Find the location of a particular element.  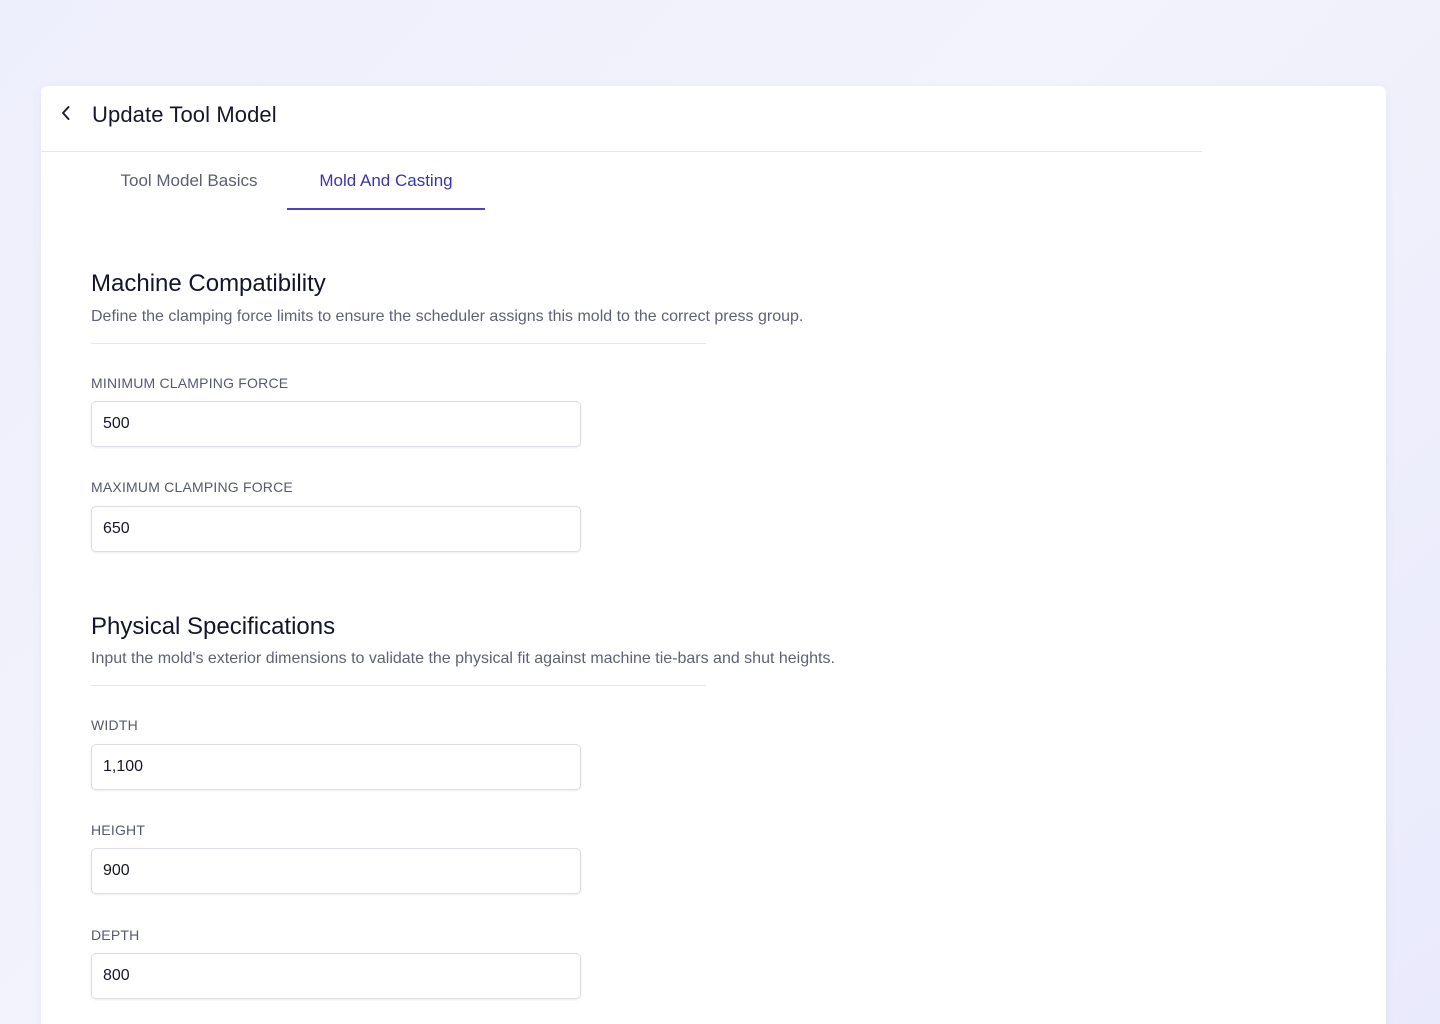

back-button is located at coordinates (66, 115).